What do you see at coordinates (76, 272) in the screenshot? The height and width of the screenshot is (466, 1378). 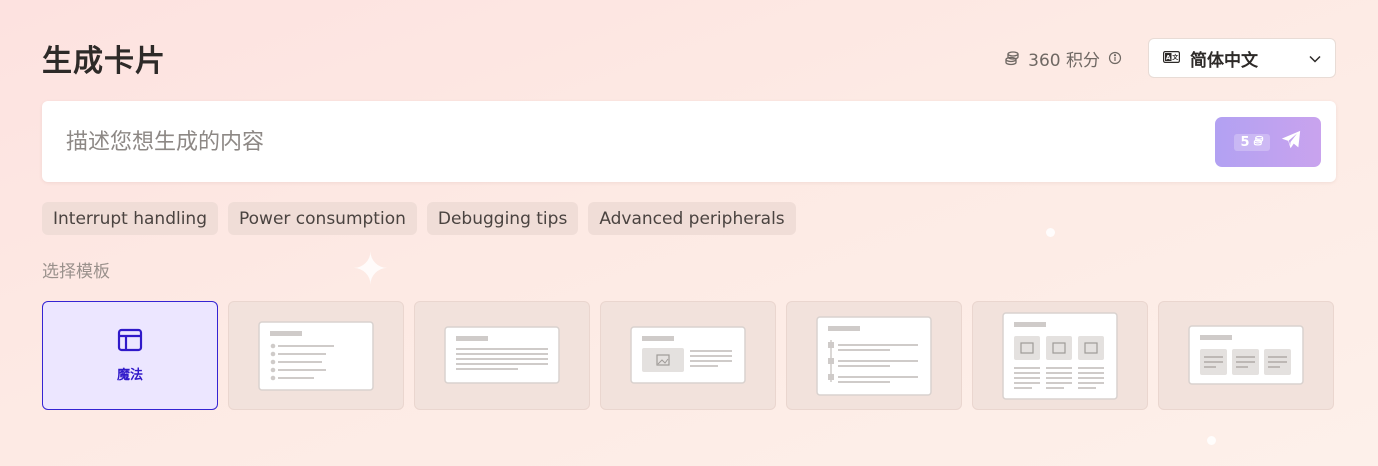 I see `template-section-label: 选择模板` at bounding box center [76, 272].